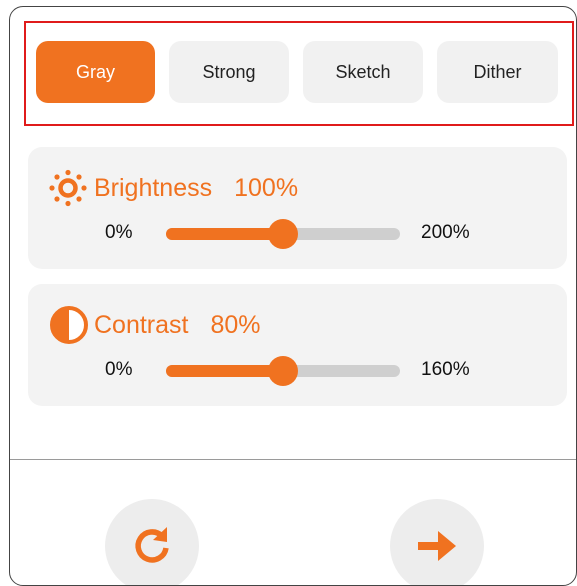  I want to click on brightness-min-label: 0%, so click(119, 232).